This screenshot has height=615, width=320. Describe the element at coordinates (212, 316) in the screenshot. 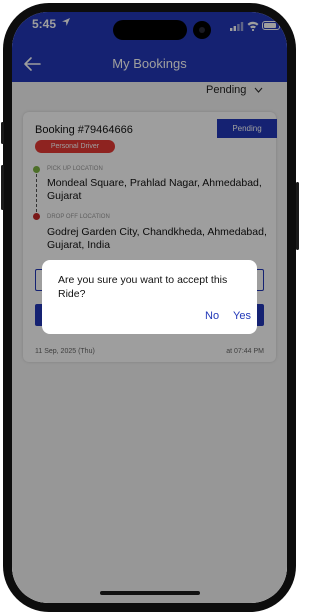

I see `no-button: No` at that location.